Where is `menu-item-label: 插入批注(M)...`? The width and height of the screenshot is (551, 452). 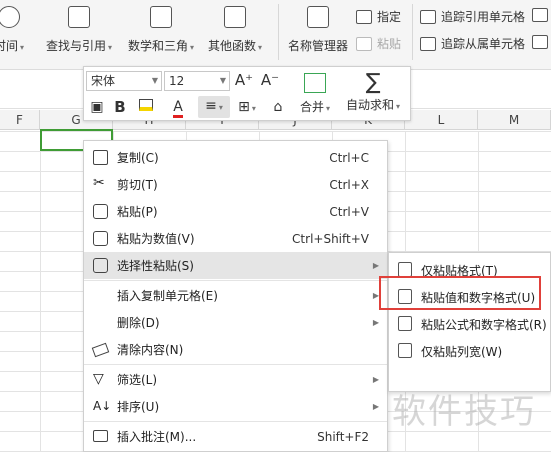
menu-item-label: 插入批注(M)... is located at coordinates (157, 437).